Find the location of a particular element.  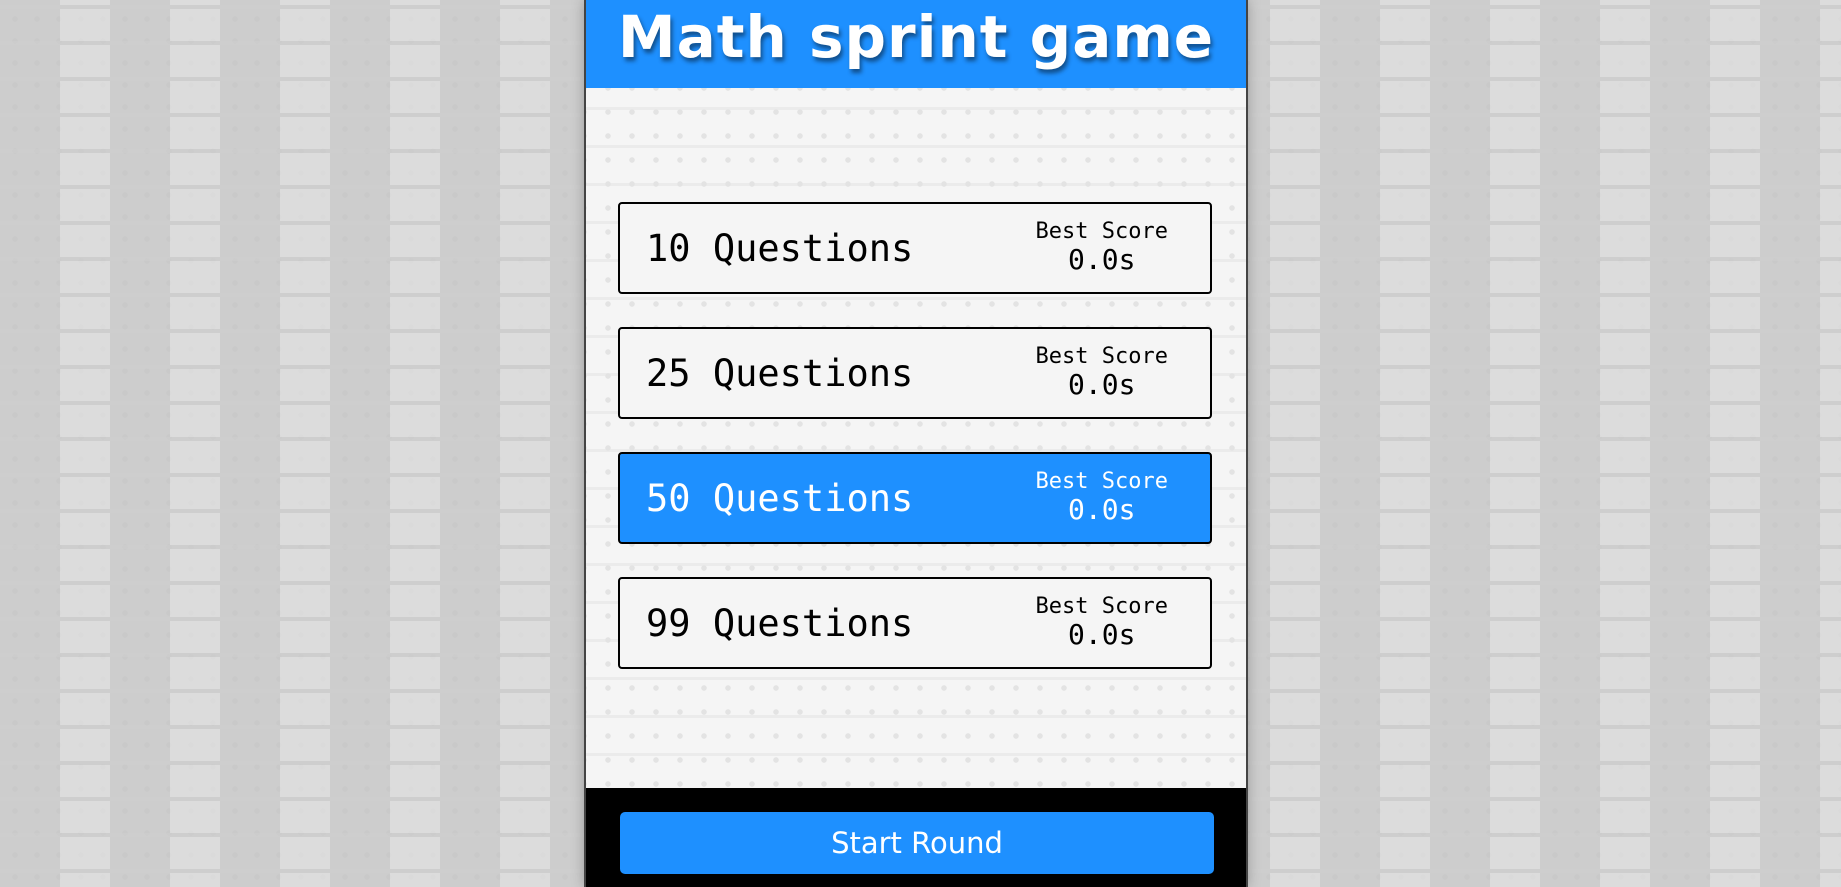

start-round-button: Start Round is located at coordinates (917, 843).